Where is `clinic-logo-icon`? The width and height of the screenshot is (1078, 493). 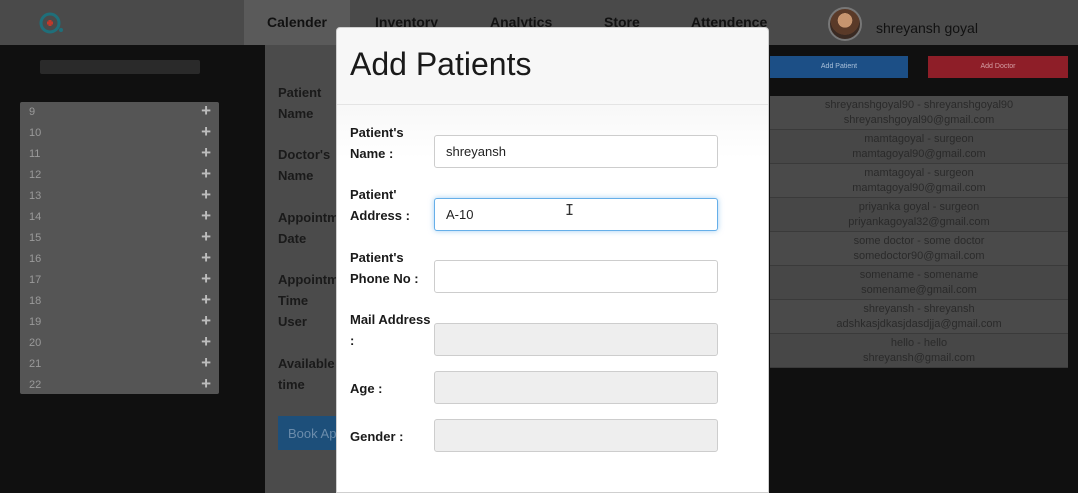
clinic-logo-icon is located at coordinates (52, 23).